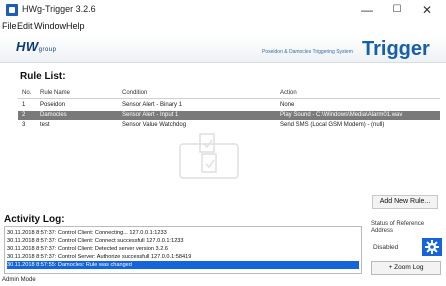  What do you see at coordinates (152, 105) in the screenshot?
I see `rule-condition: Sensor Alert - Binary 1` at bounding box center [152, 105].